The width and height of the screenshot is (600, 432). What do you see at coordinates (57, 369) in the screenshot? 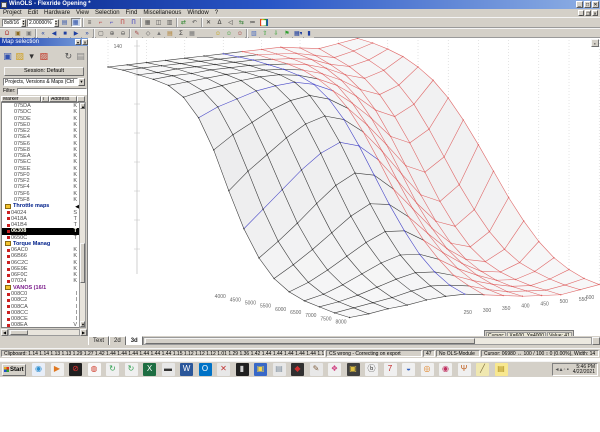
I see `taskbar-media-icon: ▶` at bounding box center [57, 369].